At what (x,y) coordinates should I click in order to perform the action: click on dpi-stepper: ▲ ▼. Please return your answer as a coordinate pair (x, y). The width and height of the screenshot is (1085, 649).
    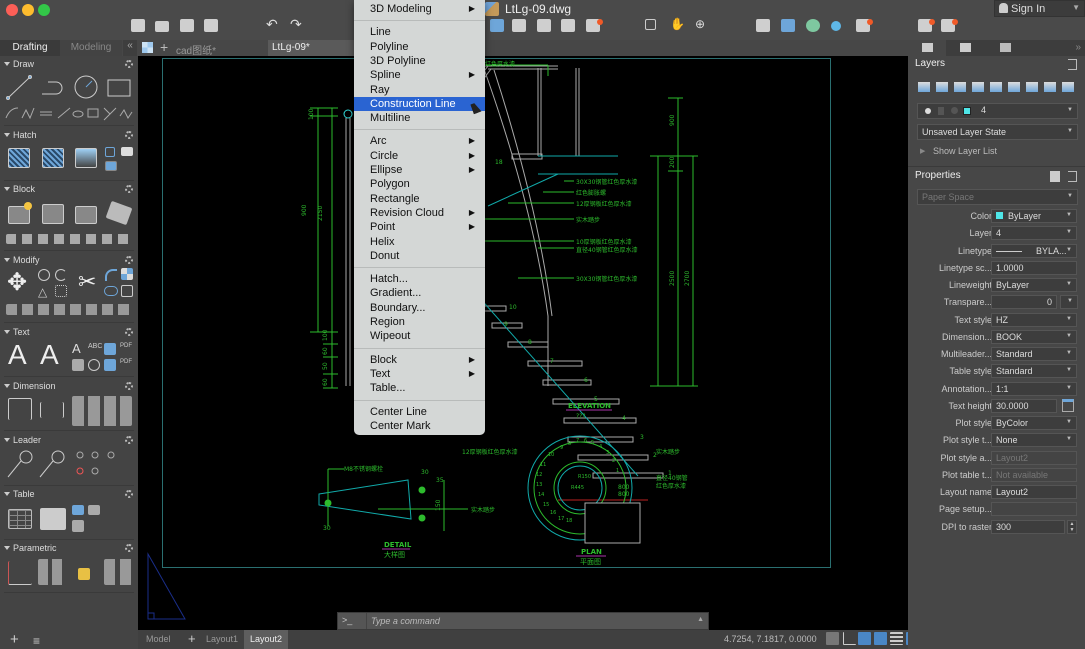
    Looking at the image, I should click on (1072, 526).